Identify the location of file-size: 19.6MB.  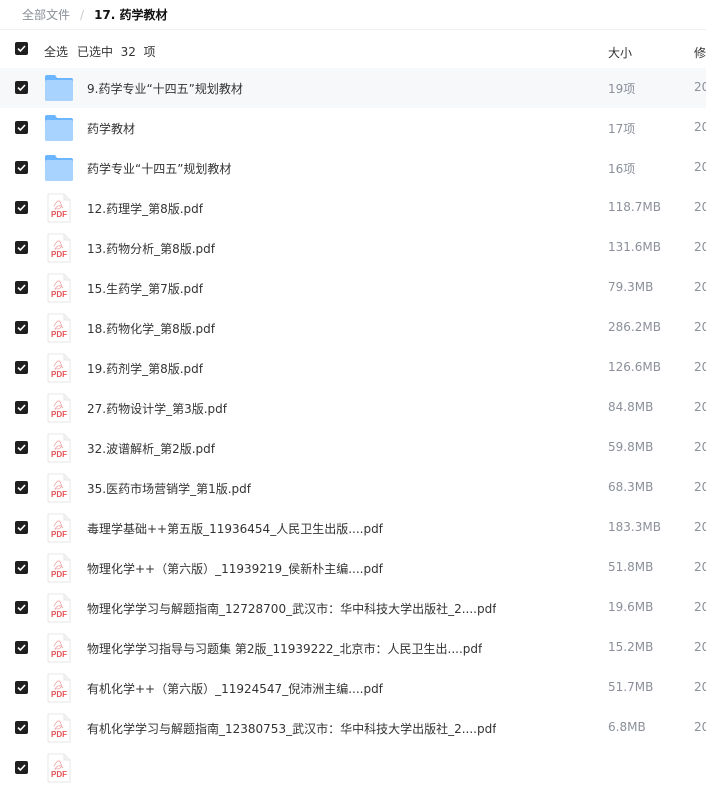
(631, 607).